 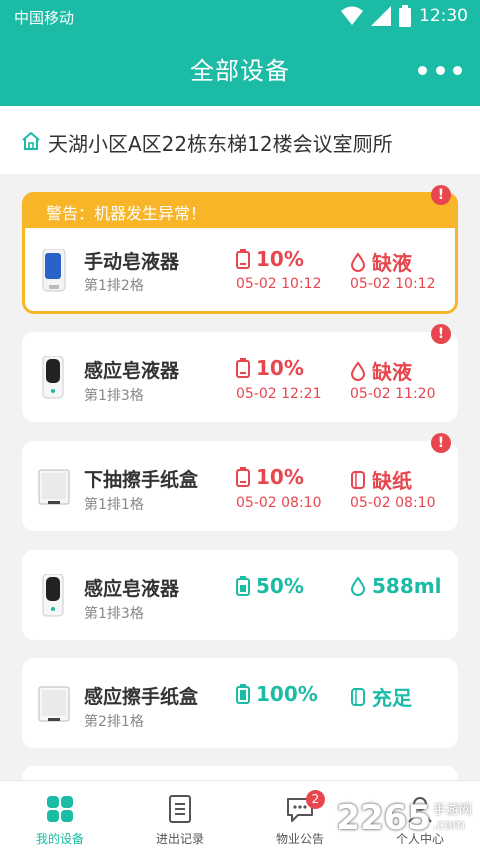 I want to click on supply-status: 缺纸, so click(x=381, y=479).